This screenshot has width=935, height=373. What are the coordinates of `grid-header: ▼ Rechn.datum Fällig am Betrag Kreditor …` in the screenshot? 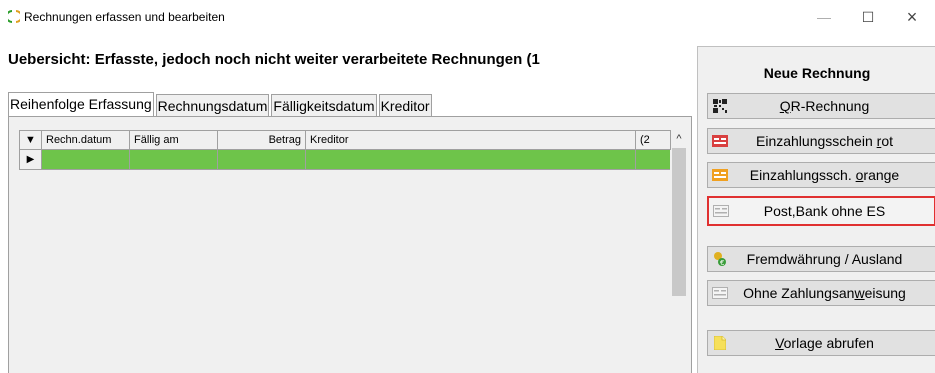 It's located at (345, 140).